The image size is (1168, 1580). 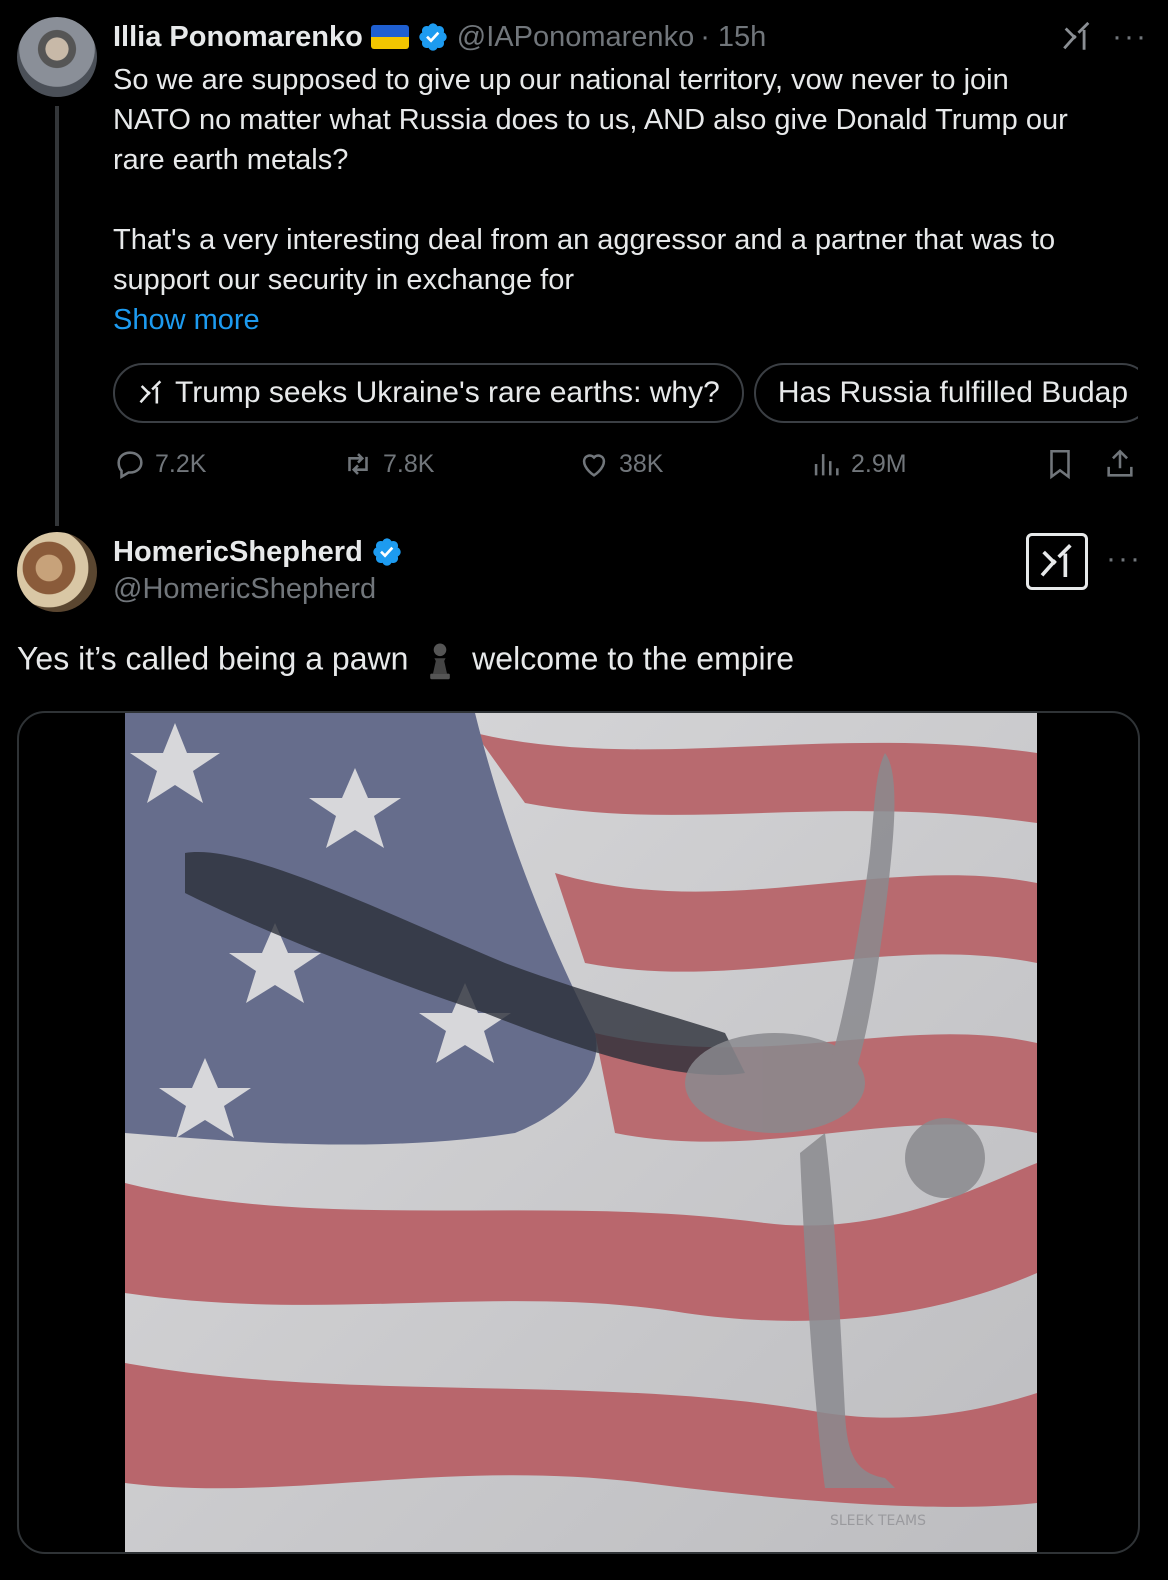 I want to click on thread-connector, so click(x=57, y=316).